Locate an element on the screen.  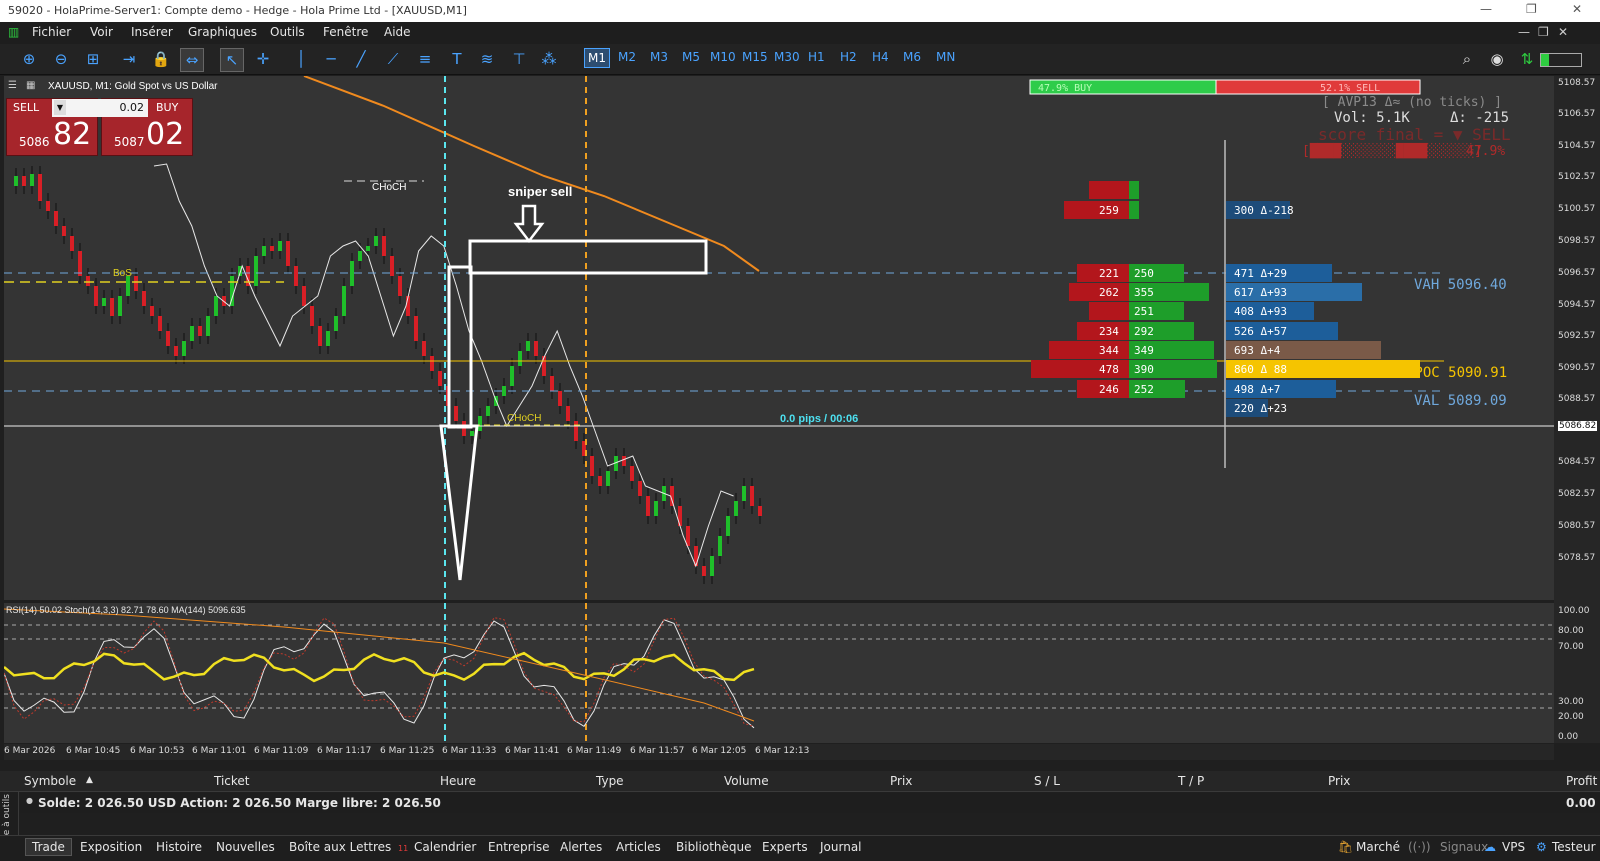
tab-boite-aux-lettres: Boîte aux Lettres is located at coordinates (340, 847).